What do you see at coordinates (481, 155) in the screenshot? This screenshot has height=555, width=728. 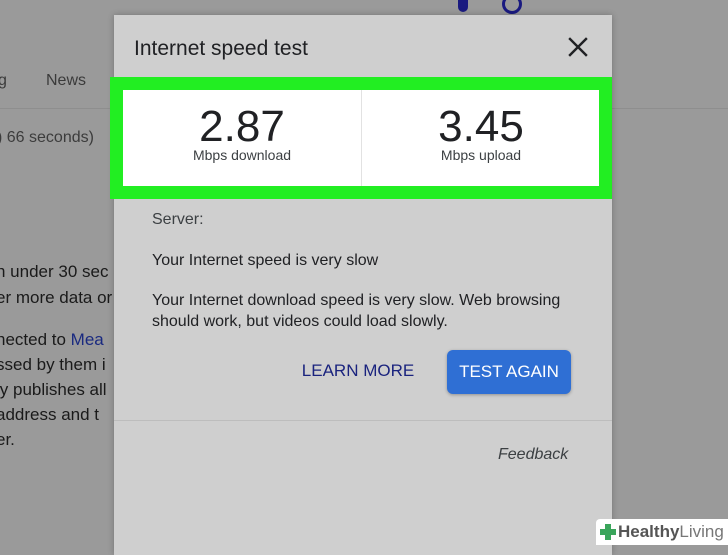 I see `upload-speed-unit: Mbps upload` at bounding box center [481, 155].